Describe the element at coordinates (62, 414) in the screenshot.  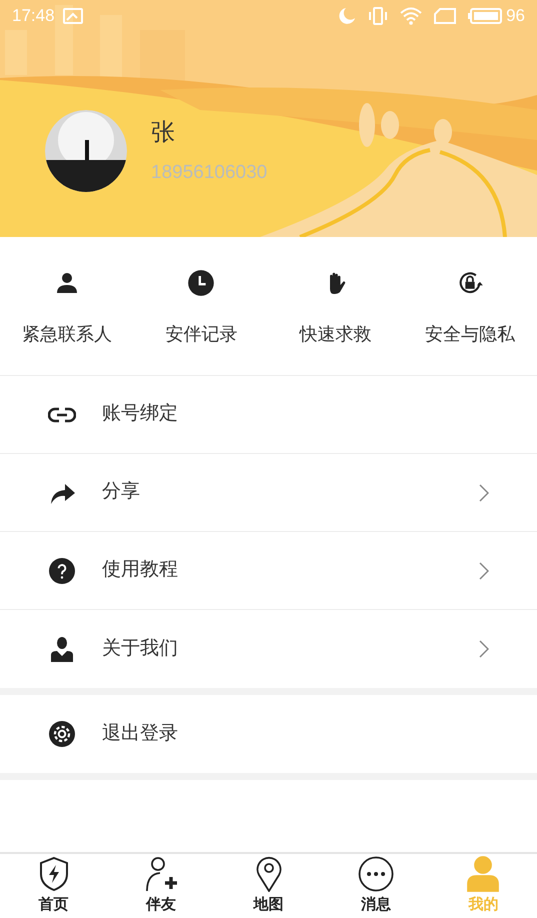
I see `link-icon` at that location.